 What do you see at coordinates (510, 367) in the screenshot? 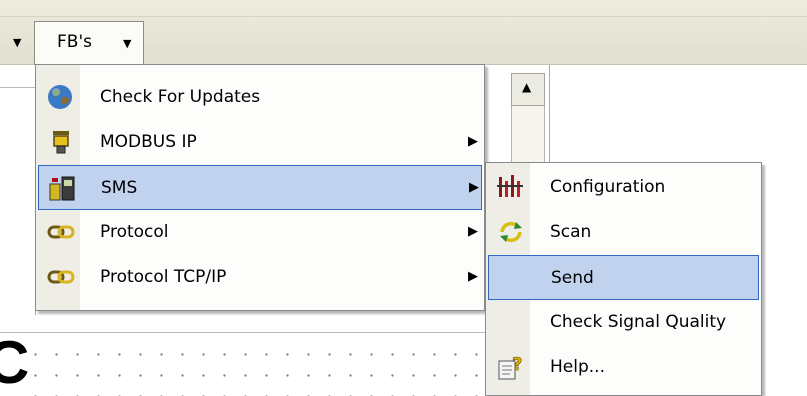
I see `help-document-icon: ?` at bounding box center [510, 367].